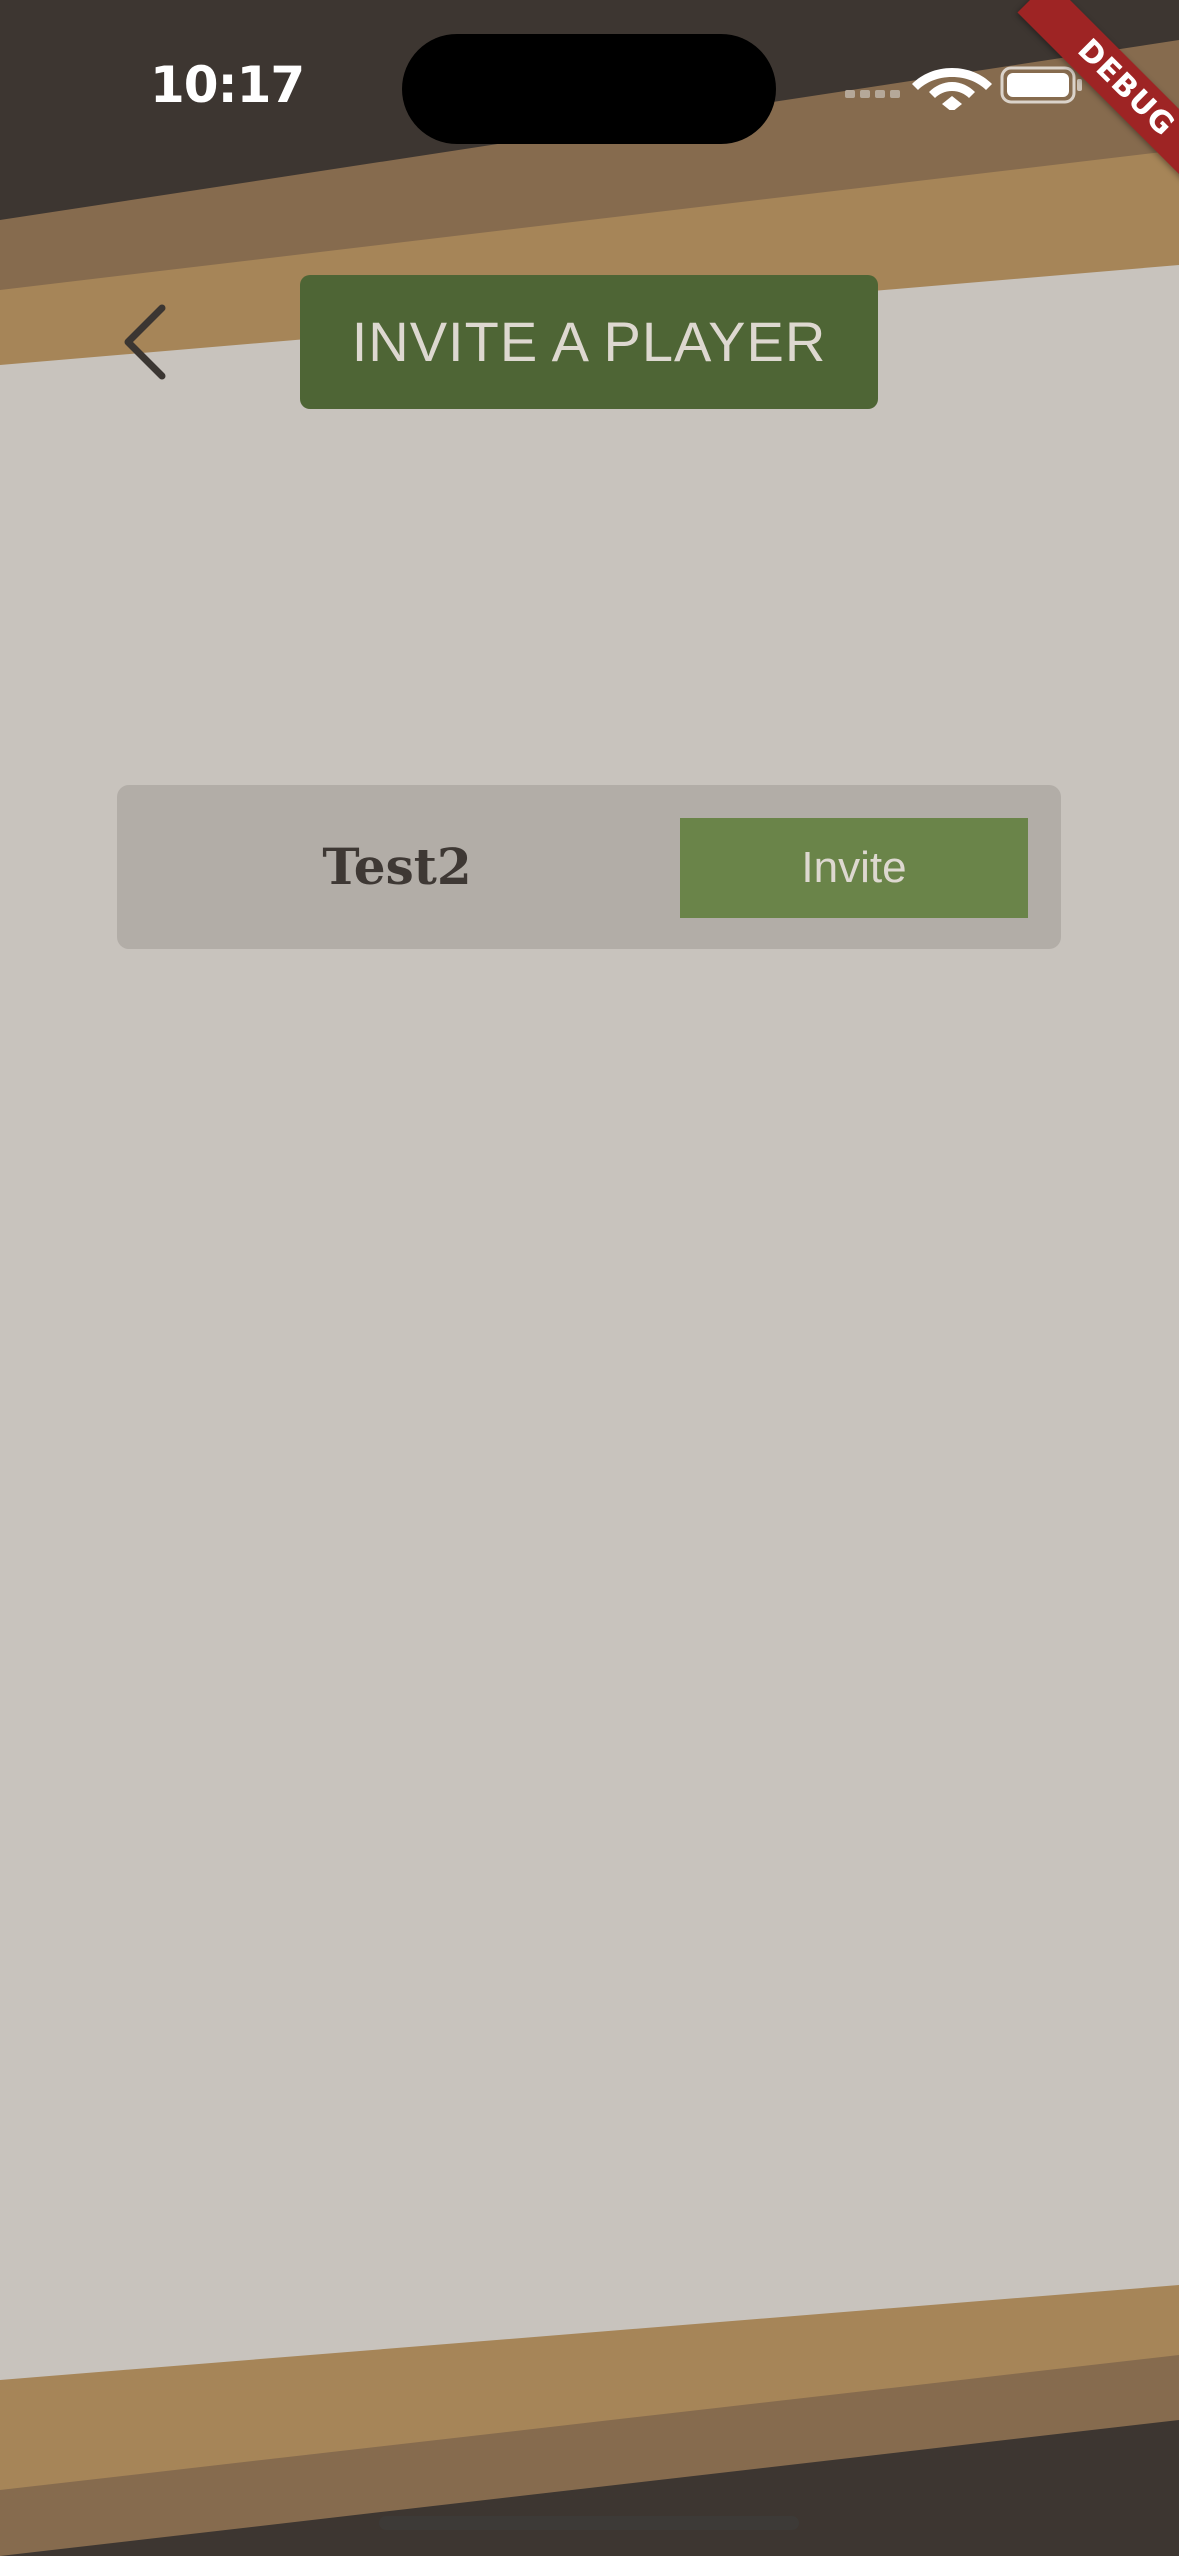  What do you see at coordinates (397, 866) in the screenshot?
I see `player-name: Test2` at bounding box center [397, 866].